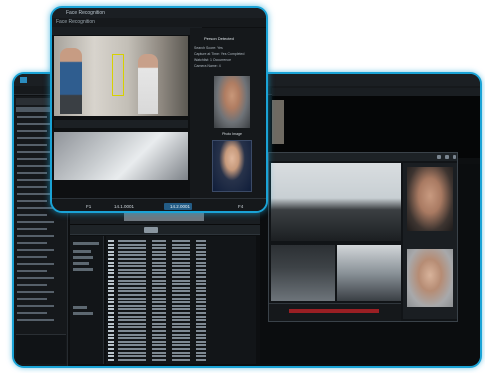 The image size is (485, 373). Describe the element at coordinates (430, 278) in the screenshot. I see `watchlist-face-photo` at that location.